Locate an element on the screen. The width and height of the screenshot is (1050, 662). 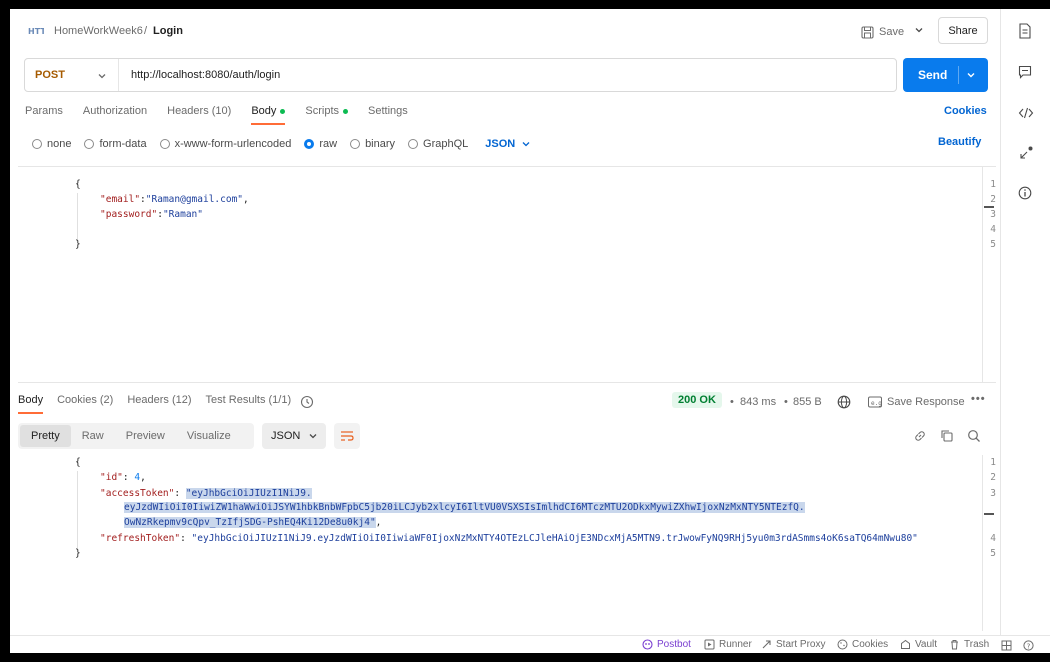
body-indicator-dot is located at coordinates (283, 111).